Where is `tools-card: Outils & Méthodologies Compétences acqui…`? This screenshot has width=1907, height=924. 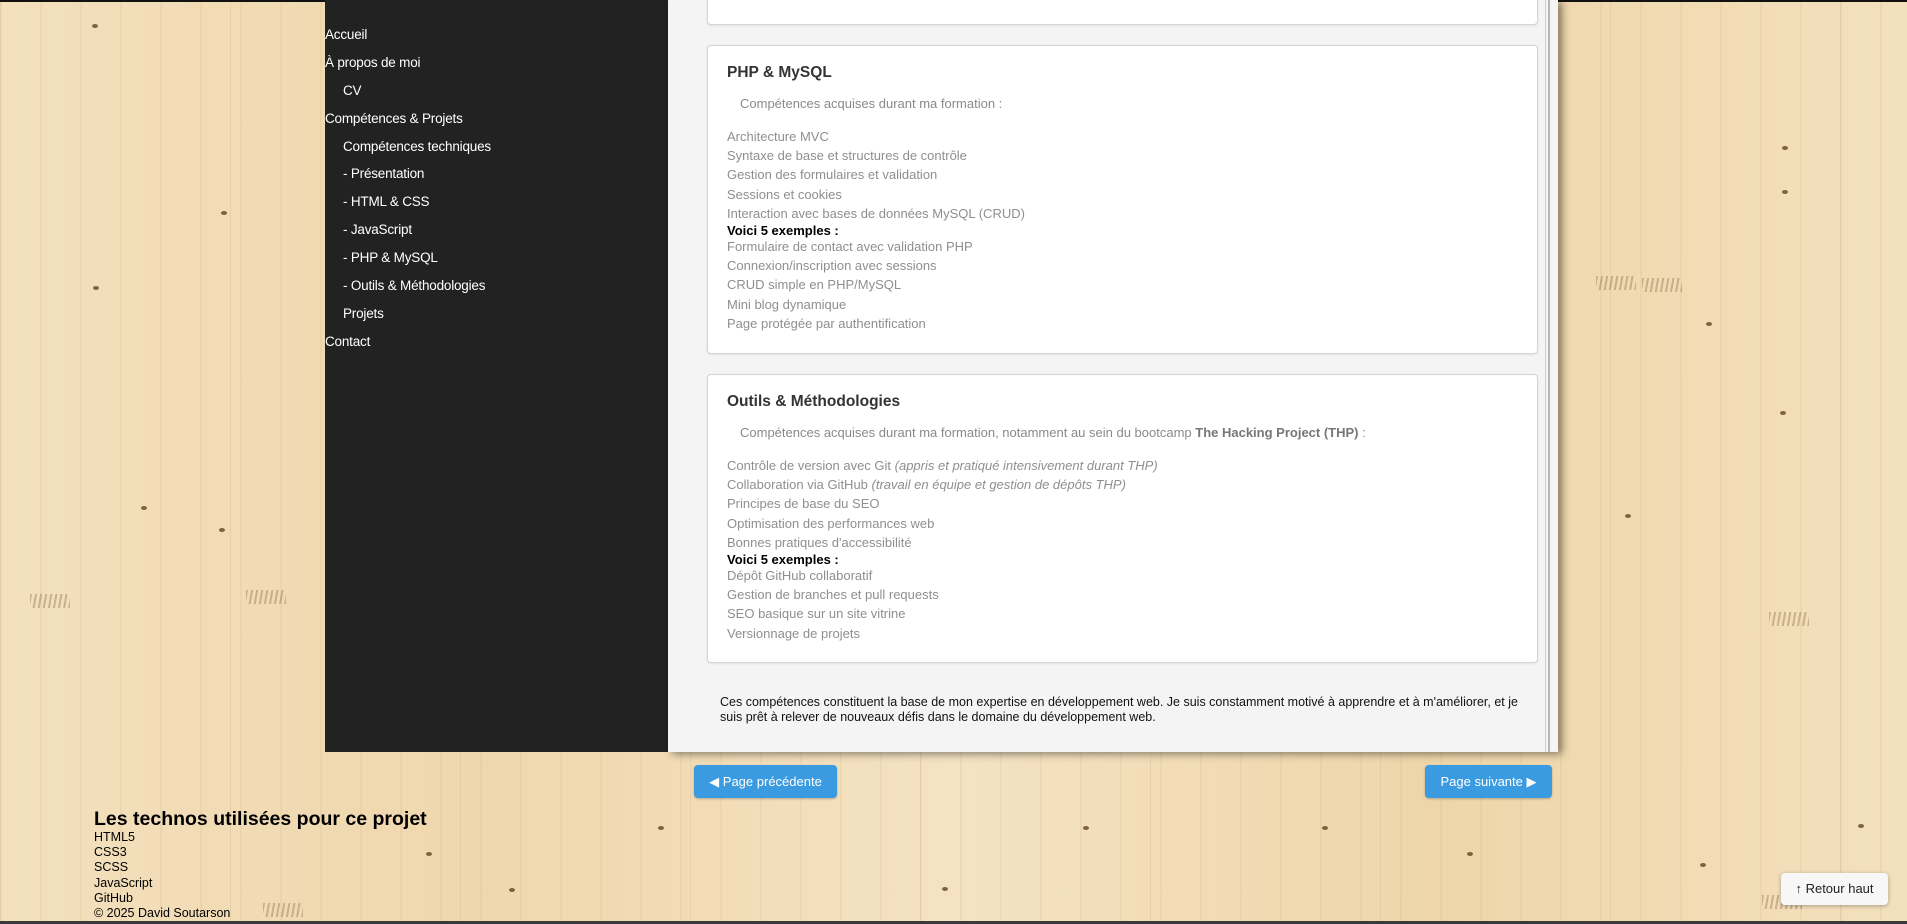 tools-card: Outils & Méthodologies Compétences acqui… is located at coordinates (1122, 518).